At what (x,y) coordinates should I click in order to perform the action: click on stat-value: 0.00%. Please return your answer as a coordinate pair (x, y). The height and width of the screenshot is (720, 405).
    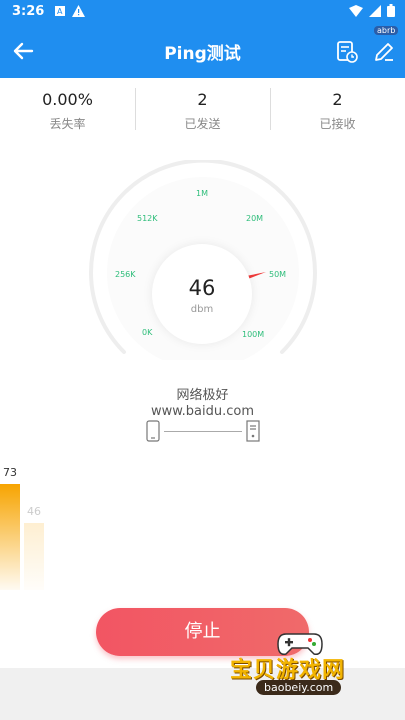
    Looking at the image, I should click on (67, 99).